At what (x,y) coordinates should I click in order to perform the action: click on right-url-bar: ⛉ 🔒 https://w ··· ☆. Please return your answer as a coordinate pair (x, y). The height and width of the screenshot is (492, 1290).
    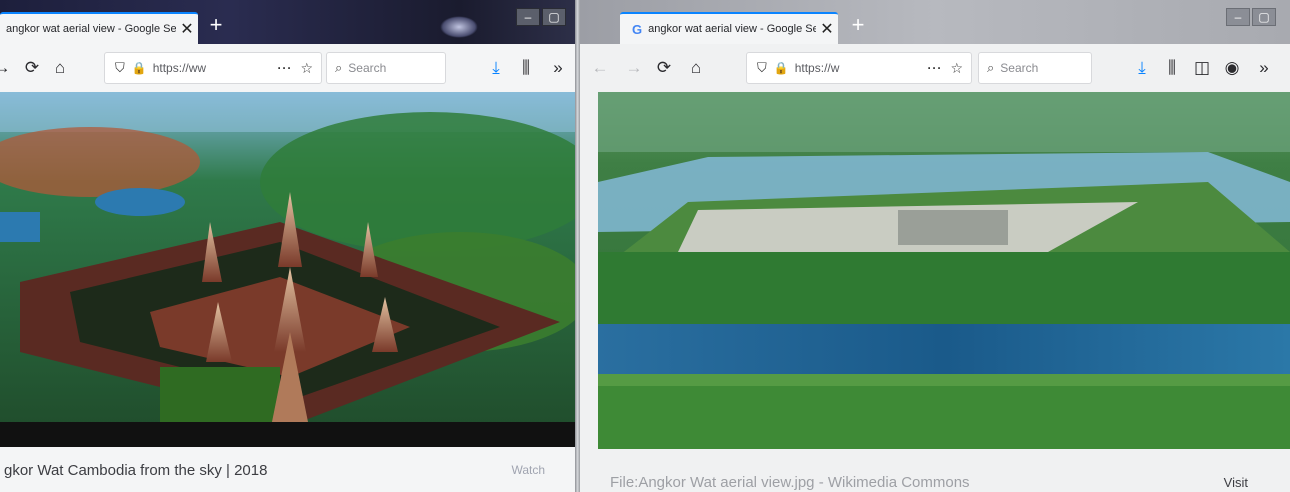
    Looking at the image, I should click on (859, 68).